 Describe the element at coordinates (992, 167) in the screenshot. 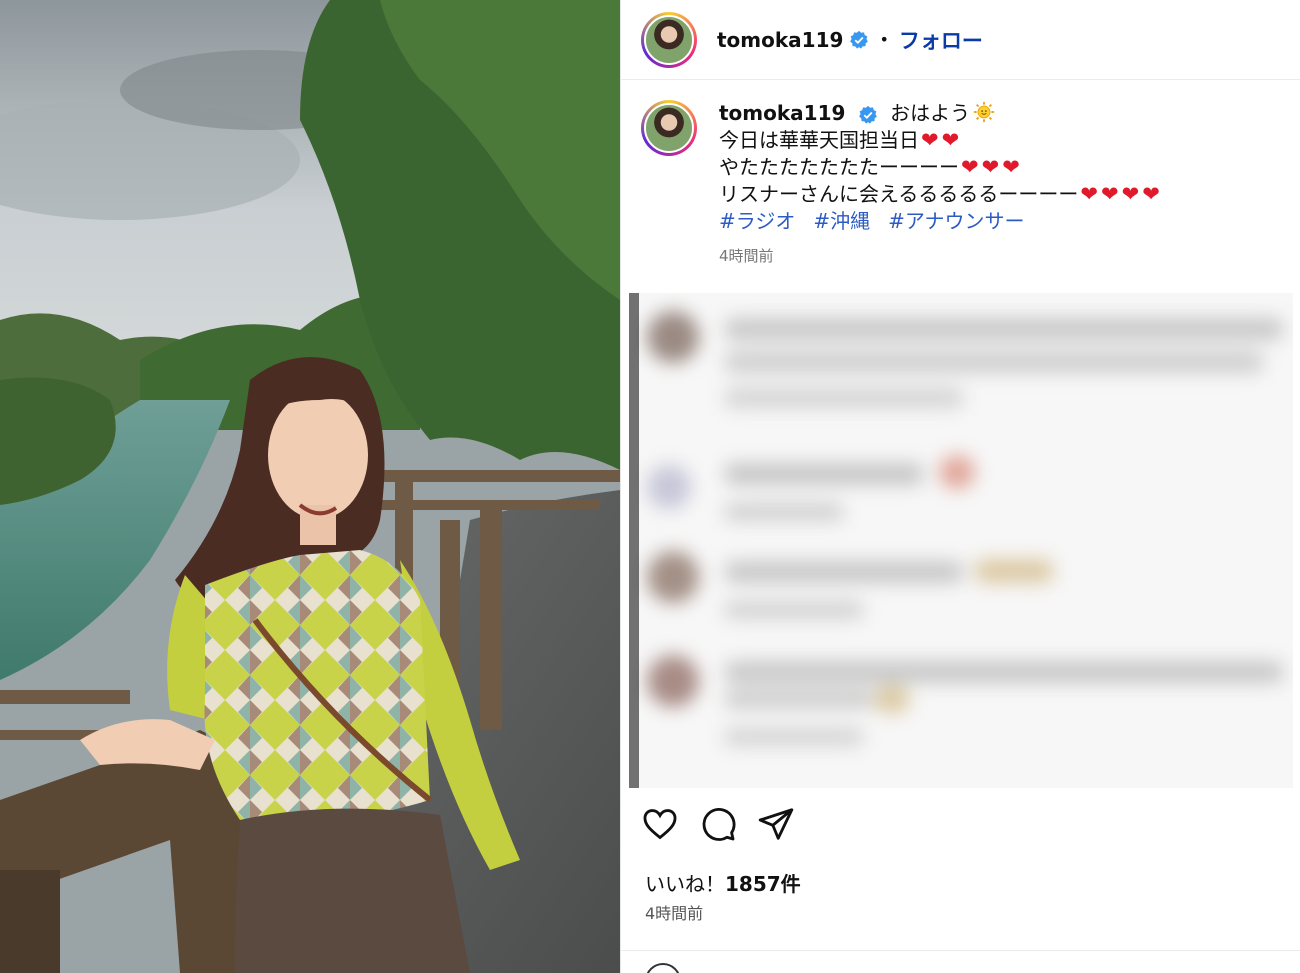

I see `heart-emoji-icon: ❤❤❤` at that location.